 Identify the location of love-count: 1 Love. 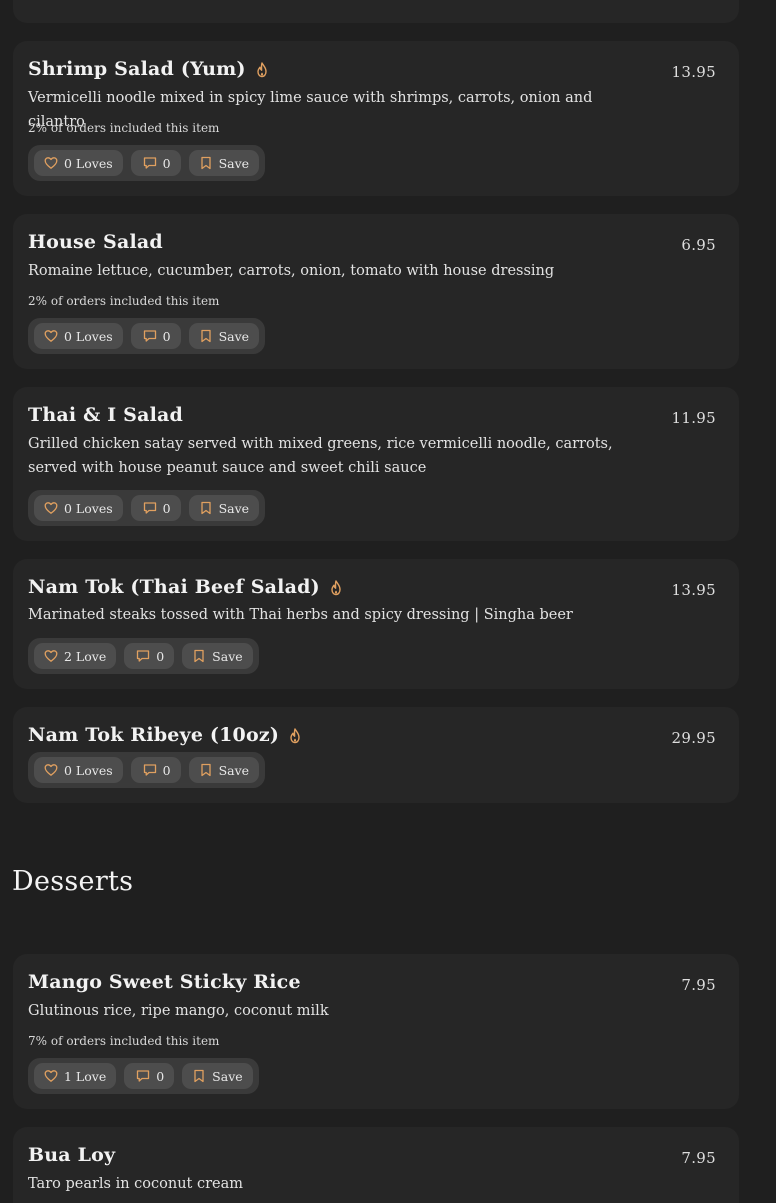
(85, 1076).